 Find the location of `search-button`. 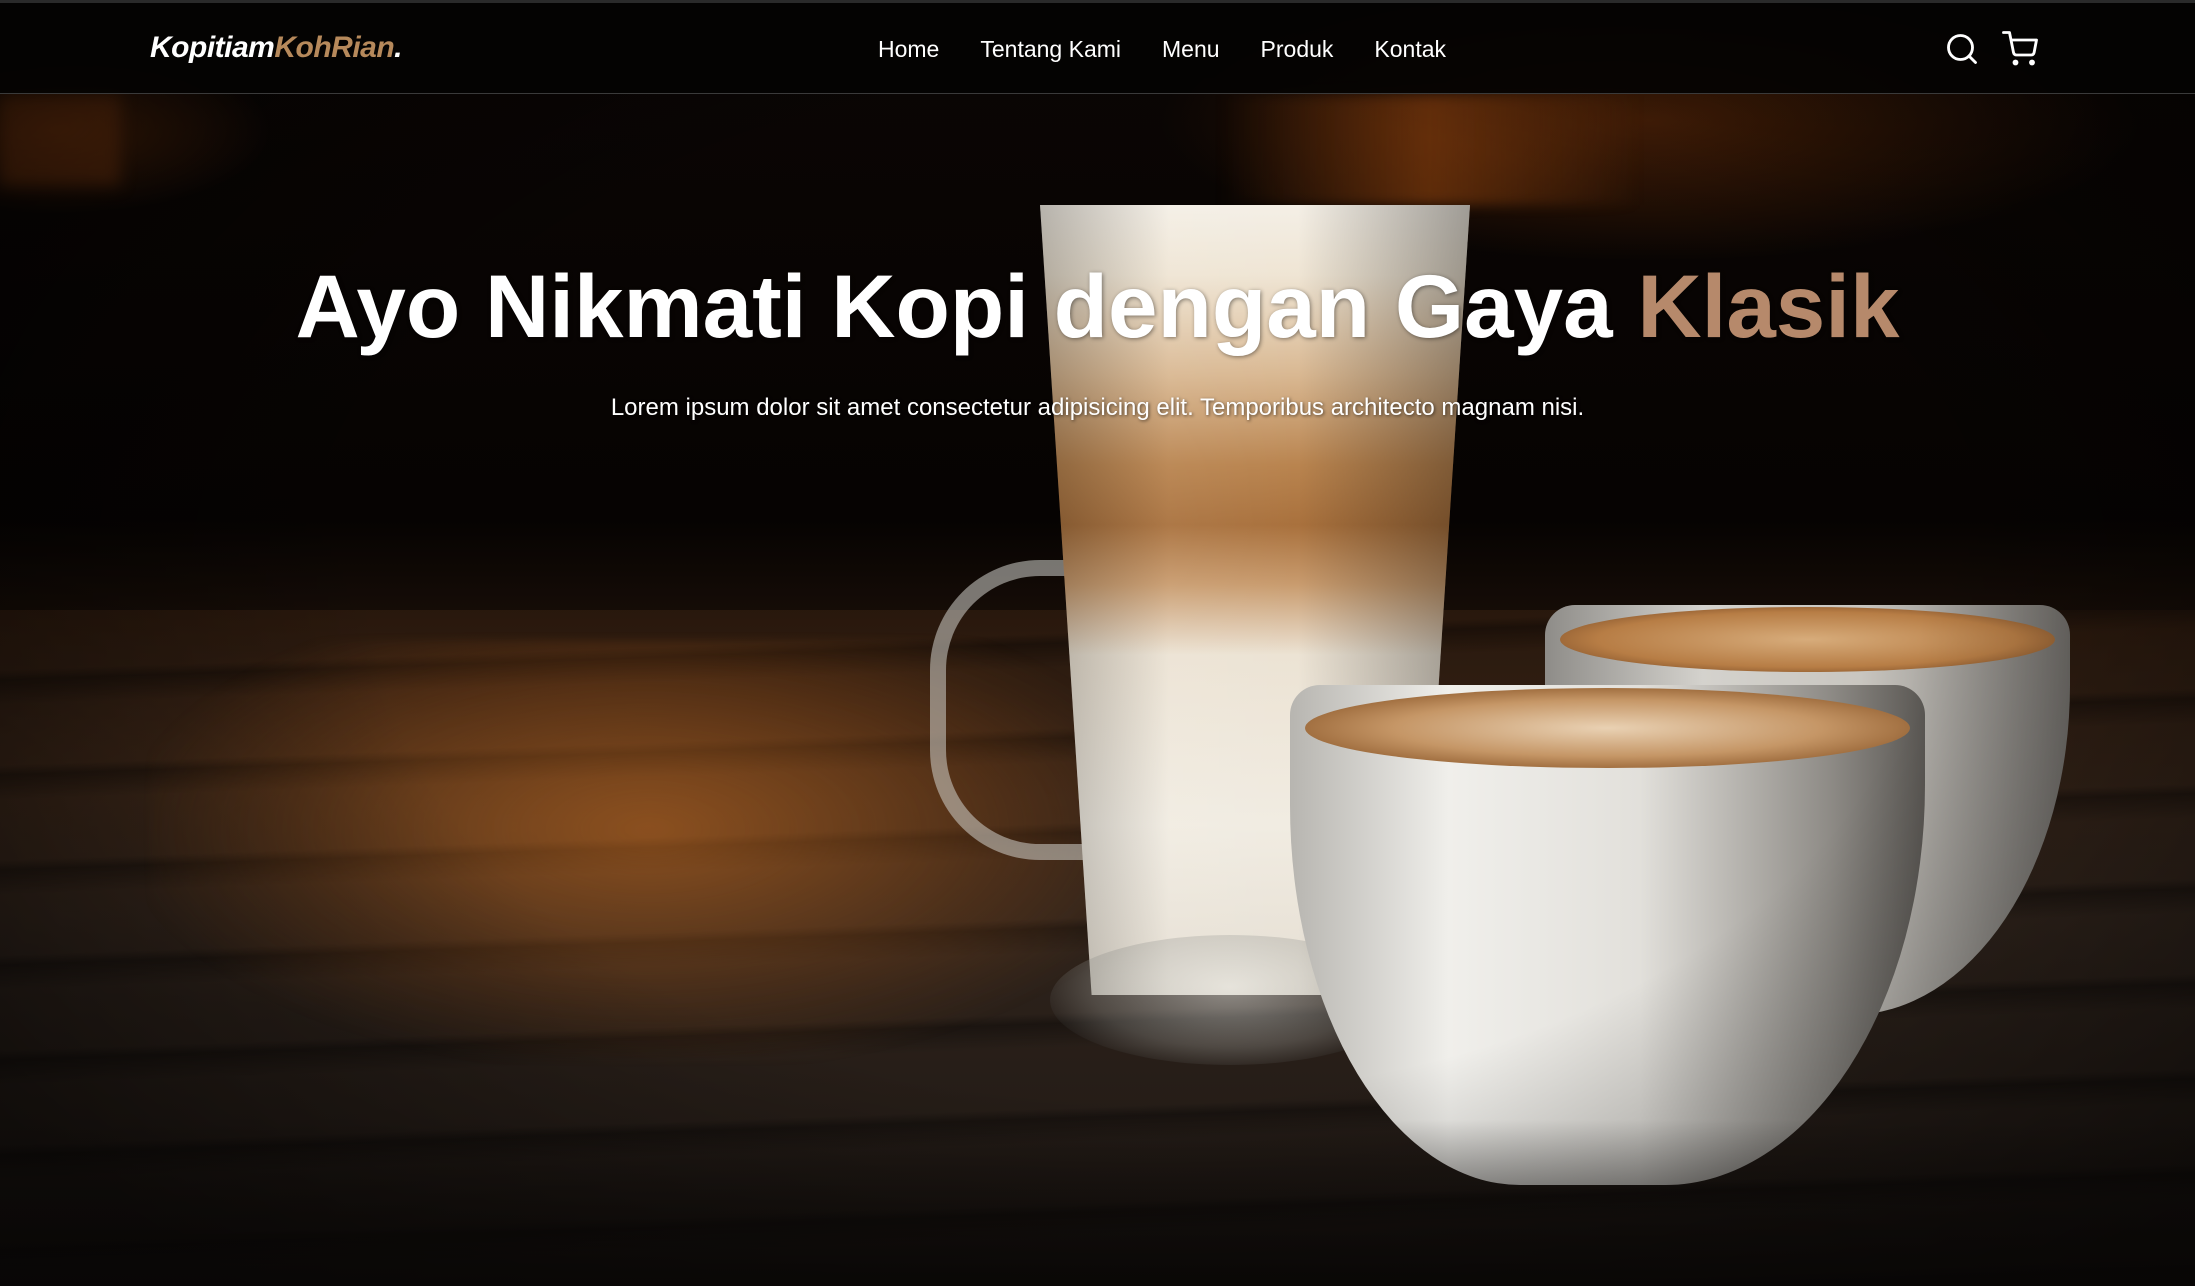

search-button is located at coordinates (1962, 49).